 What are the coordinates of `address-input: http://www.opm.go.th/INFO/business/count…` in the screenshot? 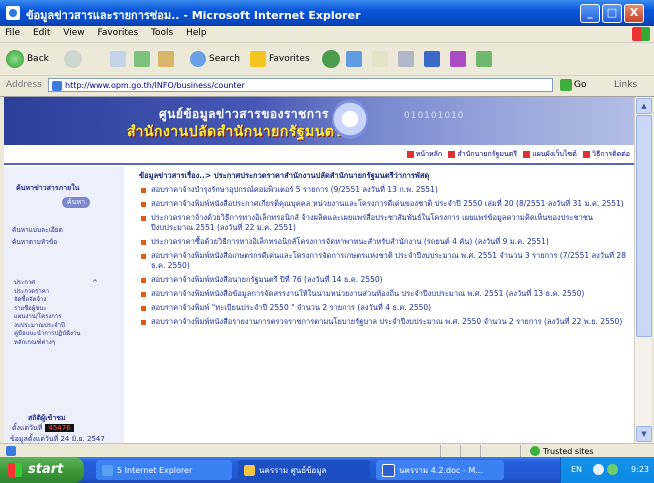 It's located at (300, 85).